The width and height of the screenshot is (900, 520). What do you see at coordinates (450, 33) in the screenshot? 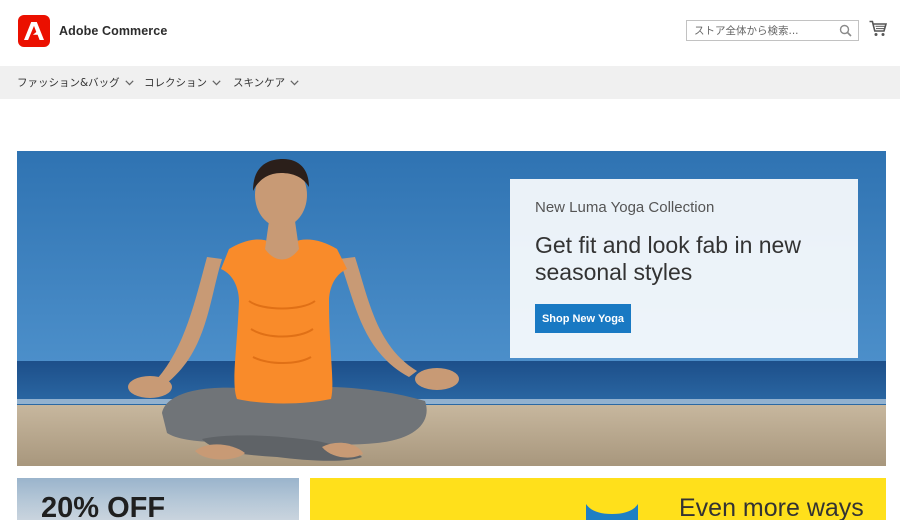
I see `site-header: Adobe Commerce` at bounding box center [450, 33].